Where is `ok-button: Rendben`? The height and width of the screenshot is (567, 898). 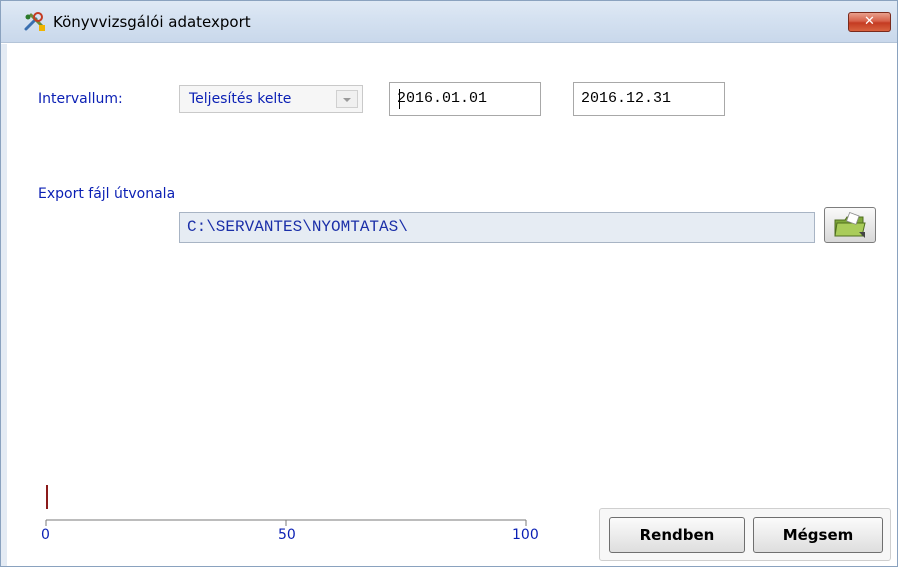
ok-button: Rendben is located at coordinates (677, 535).